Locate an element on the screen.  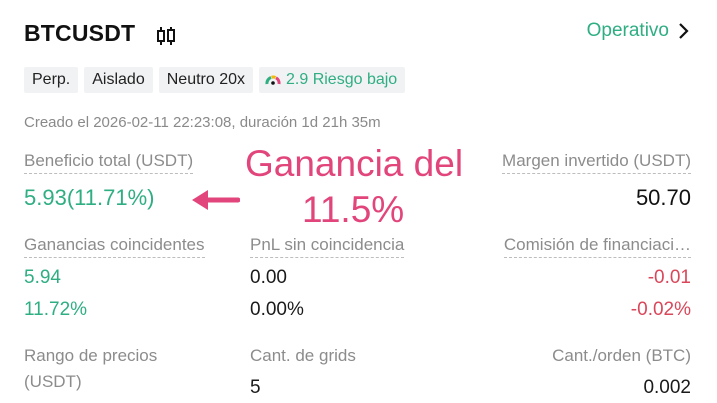
candlestick-icon is located at coordinates (166, 36).